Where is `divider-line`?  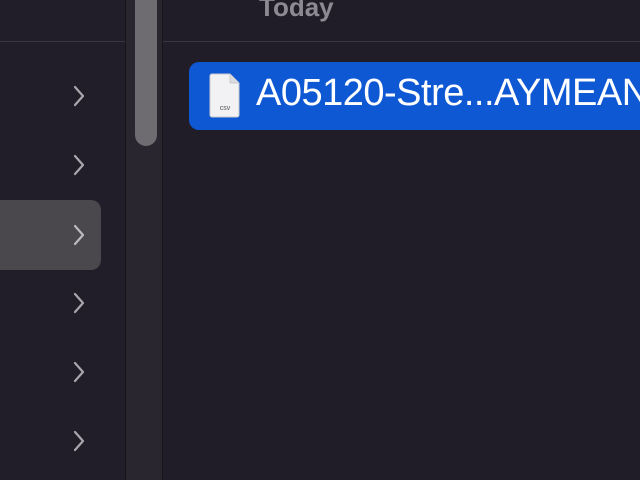
divider-line is located at coordinates (125, 240).